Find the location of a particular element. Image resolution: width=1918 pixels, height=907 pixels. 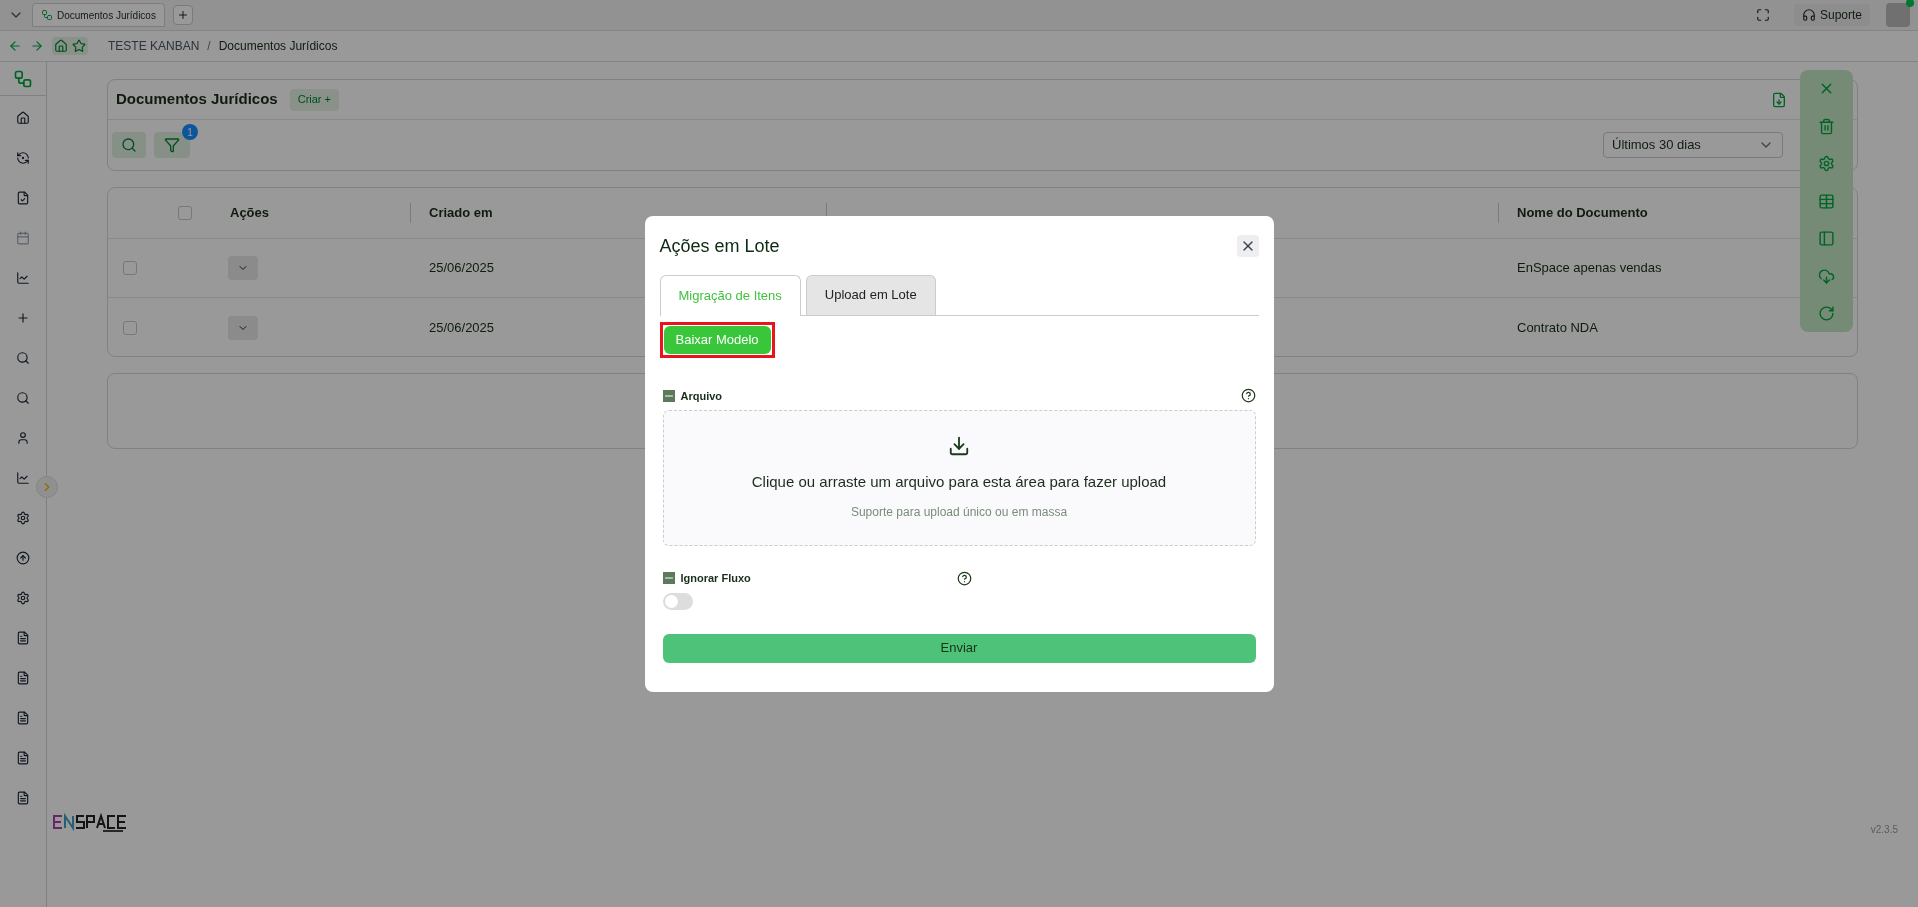

search-button is located at coordinates (129, 145).